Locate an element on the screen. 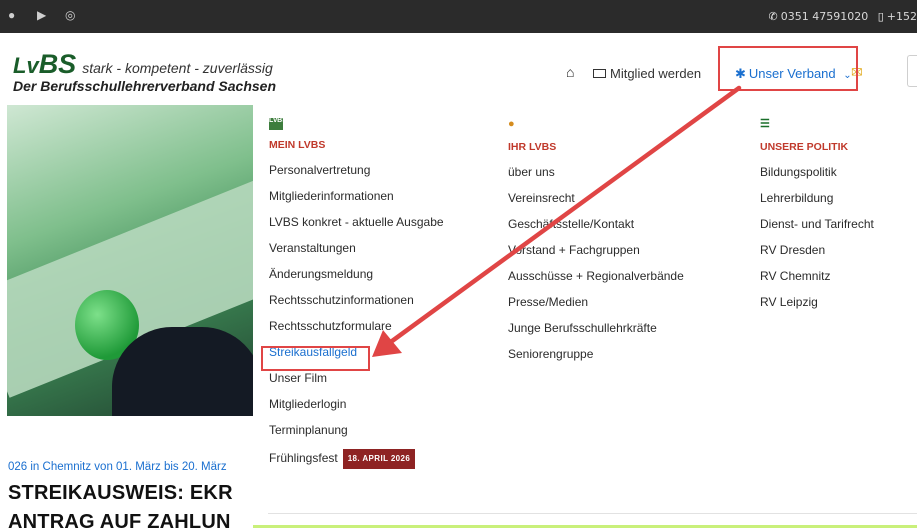 Image resolution: width=917 pixels, height=528 pixels. menu-item: Änderungsmeldung is located at coordinates (356, 280).